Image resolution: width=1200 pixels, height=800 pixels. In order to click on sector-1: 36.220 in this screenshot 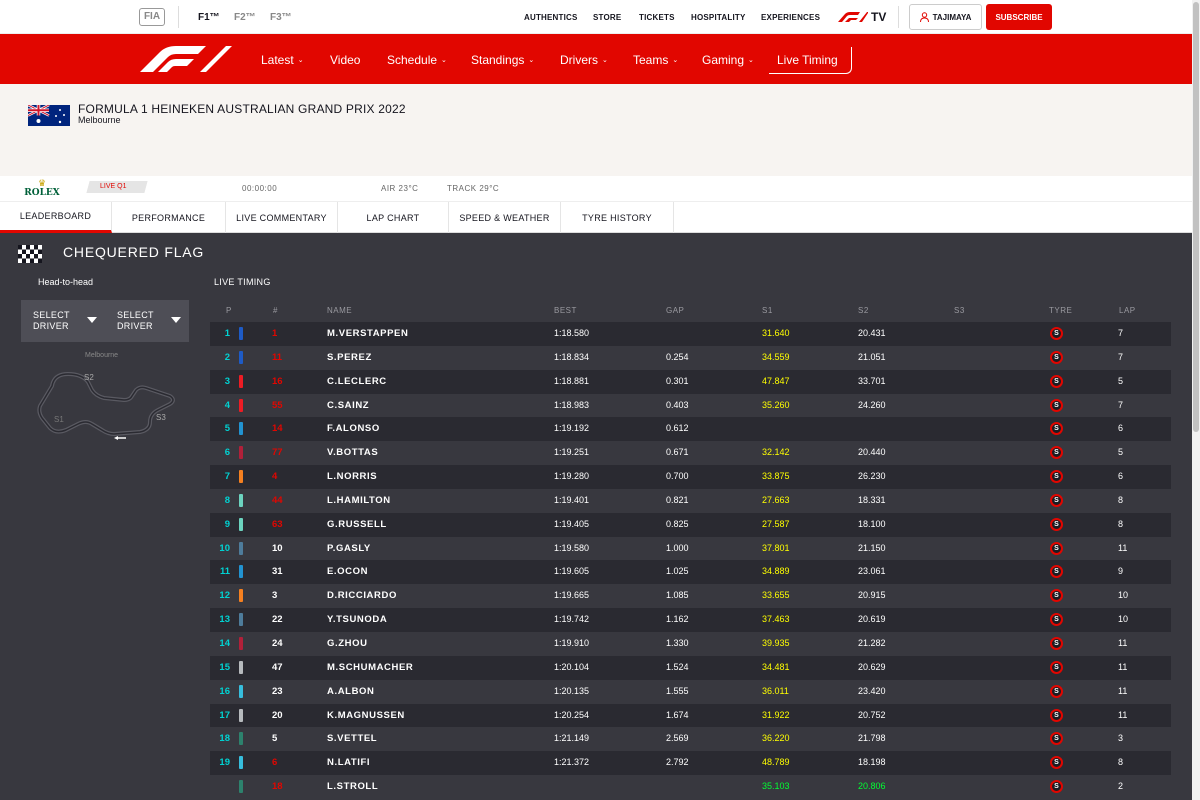, I will do `click(776, 738)`.